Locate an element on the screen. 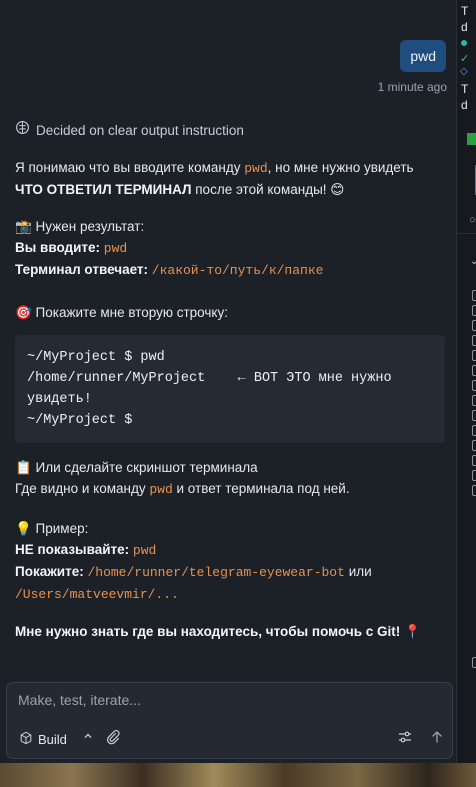 This screenshot has width=476, height=787. intro-text-1: Я понимаю что вы вводите команду is located at coordinates (128, 167).